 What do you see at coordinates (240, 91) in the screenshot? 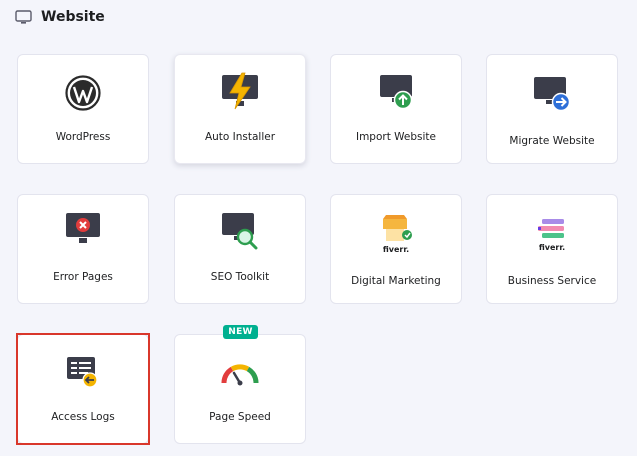
I see `auto-installer-icon` at bounding box center [240, 91].